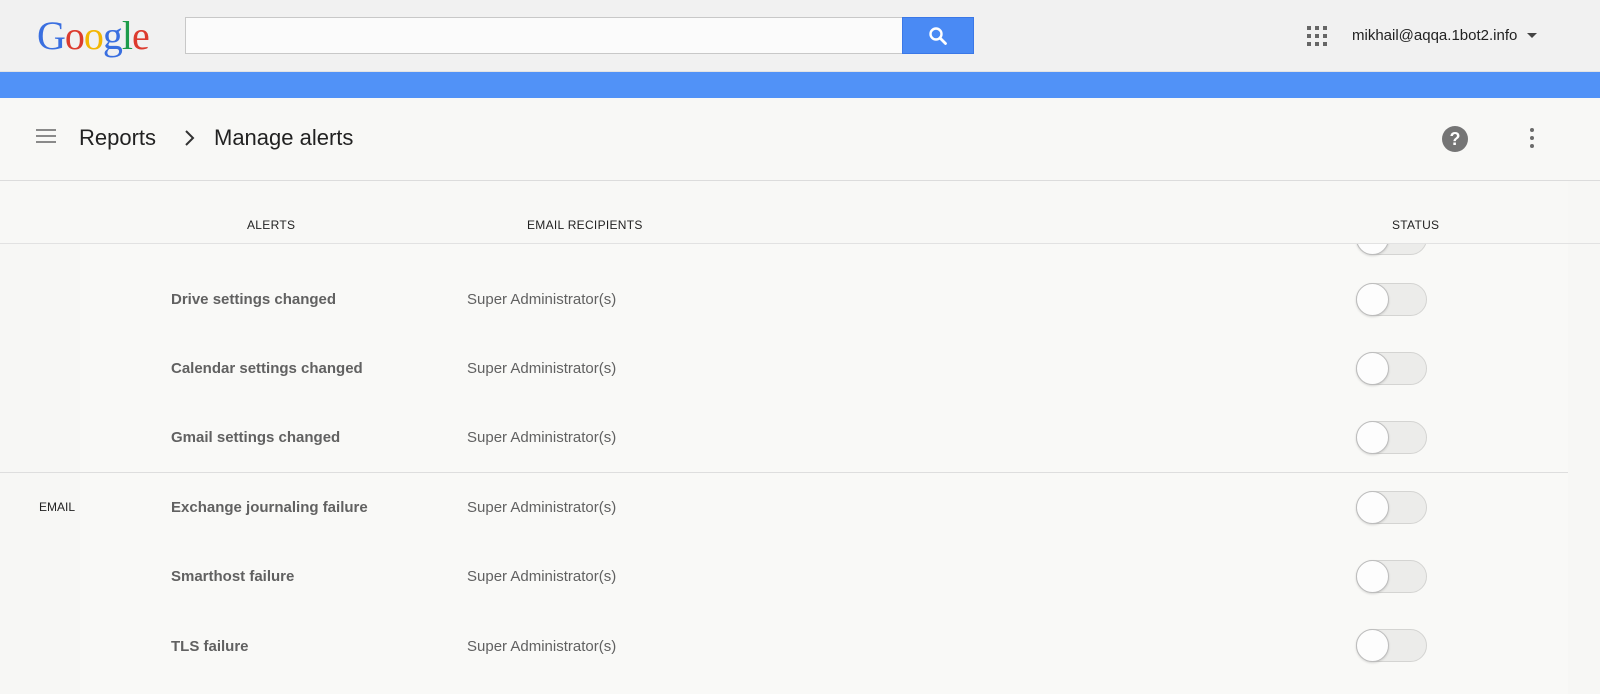 This screenshot has width=1600, height=694. I want to click on logo-letter: g, so click(112, 35).